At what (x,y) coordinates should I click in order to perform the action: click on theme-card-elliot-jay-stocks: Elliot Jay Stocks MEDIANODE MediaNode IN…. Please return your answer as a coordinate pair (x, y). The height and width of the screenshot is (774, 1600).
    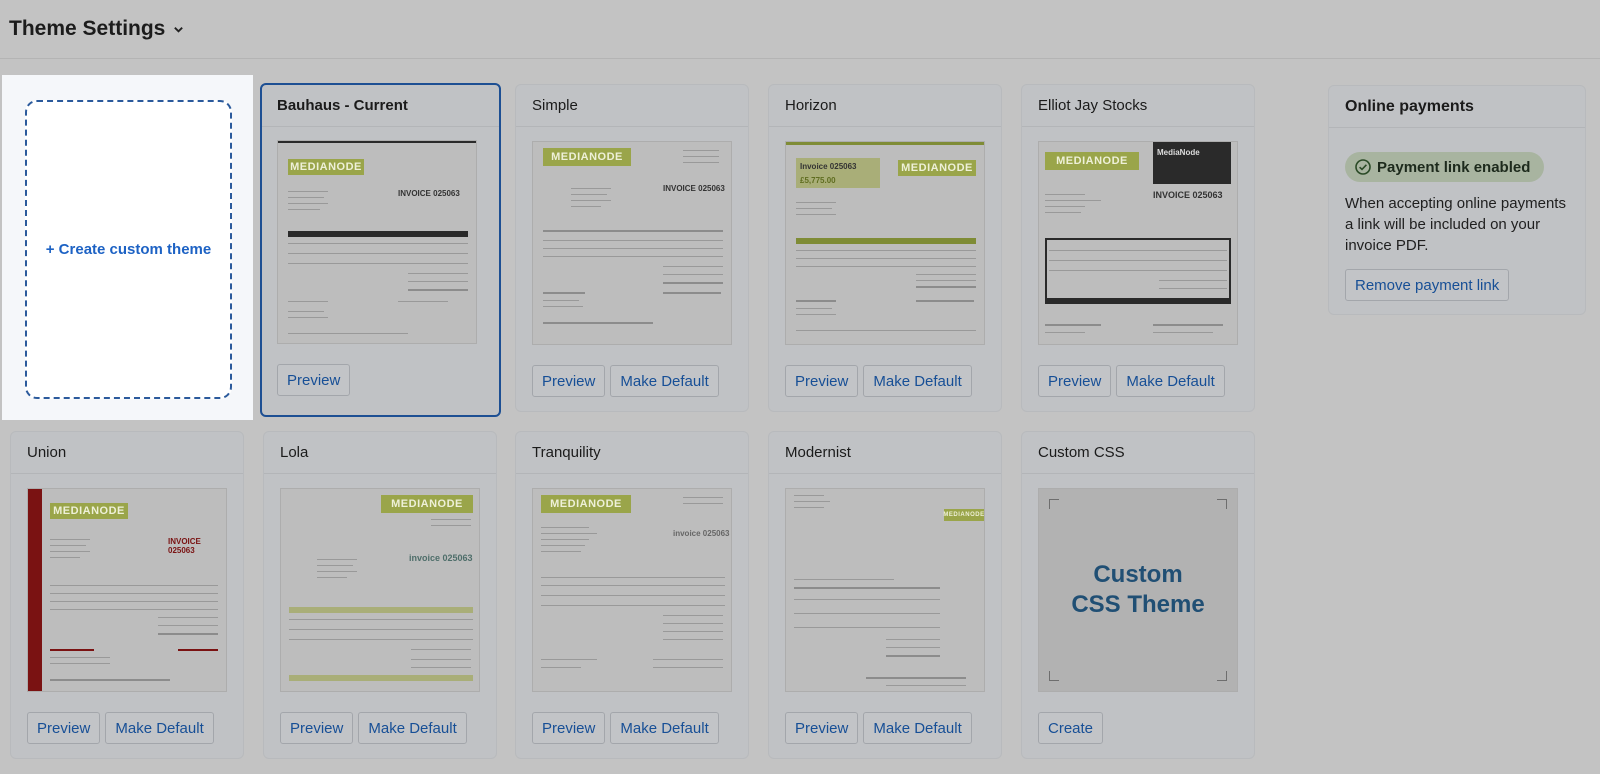
    Looking at the image, I should click on (1138, 248).